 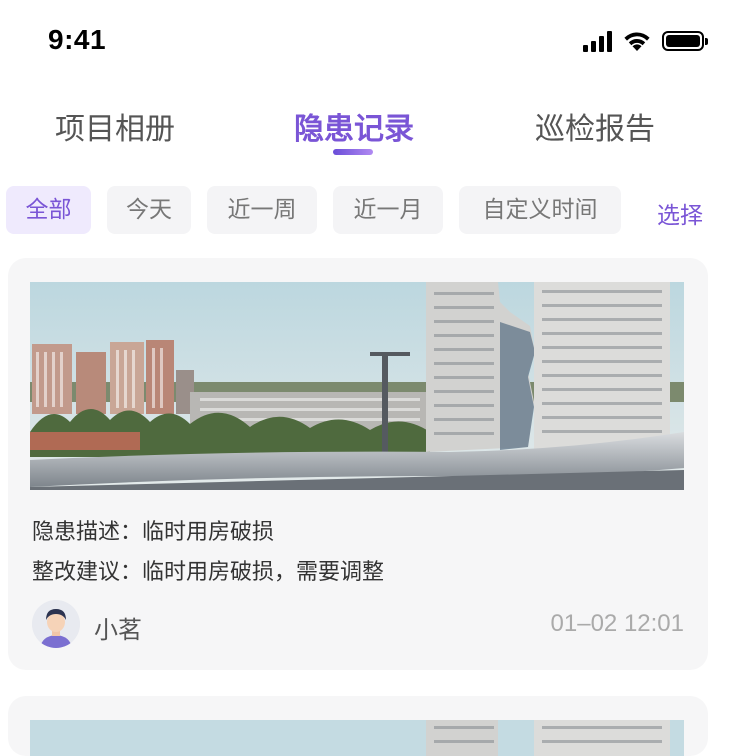 What do you see at coordinates (262, 210) in the screenshot?
I see `filter-chip-week: 近一周` at bounding box center [262, 210].